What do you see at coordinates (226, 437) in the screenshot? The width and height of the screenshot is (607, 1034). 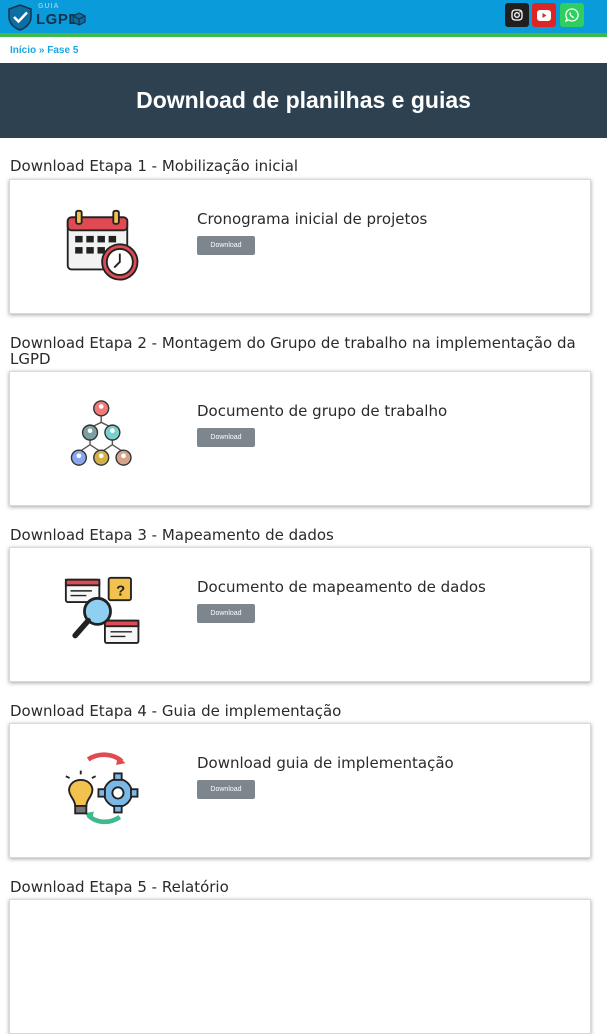 I see `download-button-2: Download` at bounding box center [226, 437].